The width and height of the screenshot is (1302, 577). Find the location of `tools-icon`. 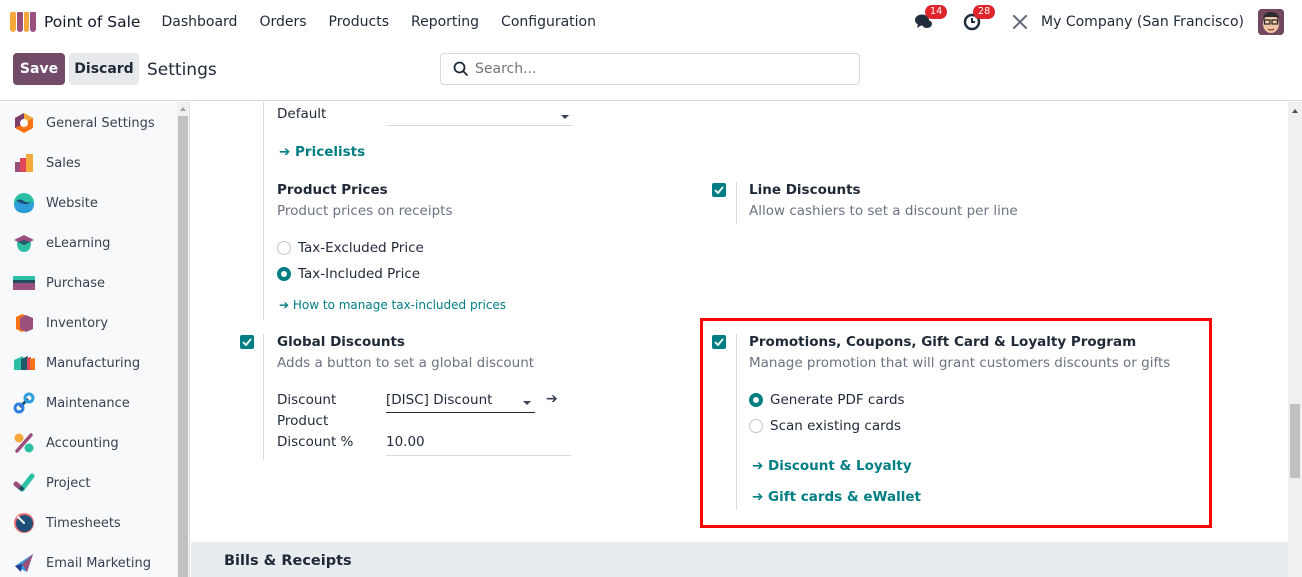

tools-icon is located at coordinates (1020, 22).